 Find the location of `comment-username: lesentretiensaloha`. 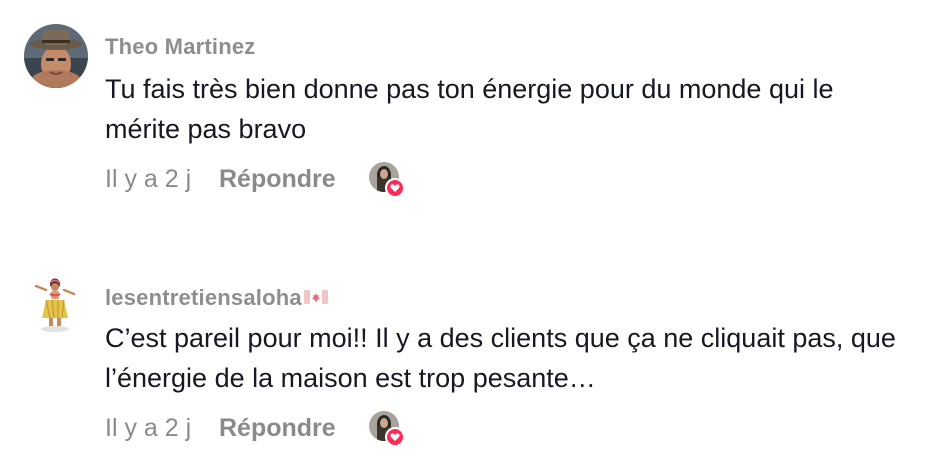

comment-username: lesentretiensaloha is located at coordinates (216, 298).